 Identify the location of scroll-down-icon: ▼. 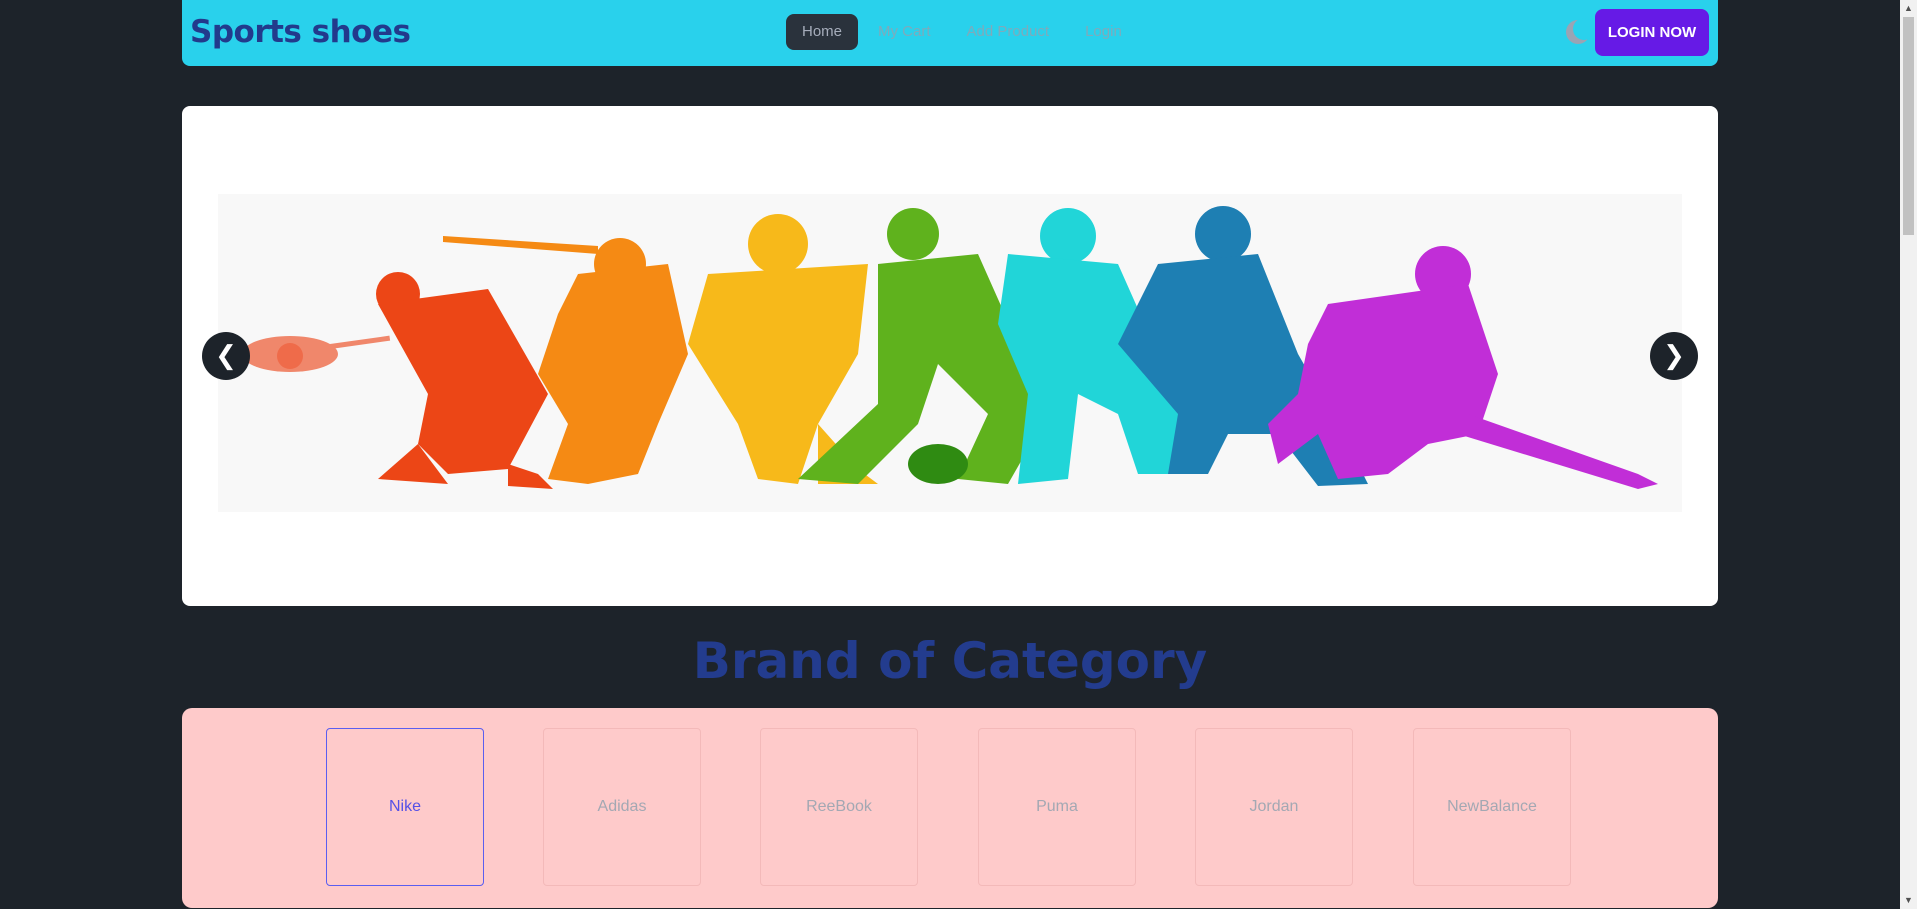
(1908, 900).